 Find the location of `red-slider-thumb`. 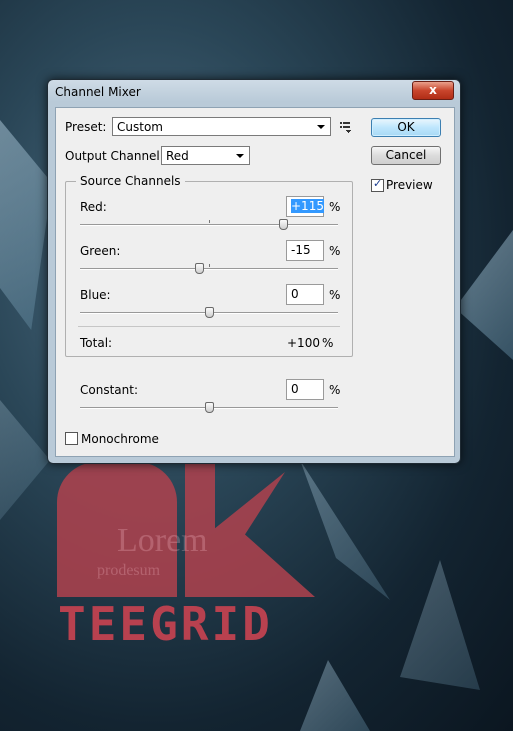

red-slider-thumb is located at coordinates (284, 224).